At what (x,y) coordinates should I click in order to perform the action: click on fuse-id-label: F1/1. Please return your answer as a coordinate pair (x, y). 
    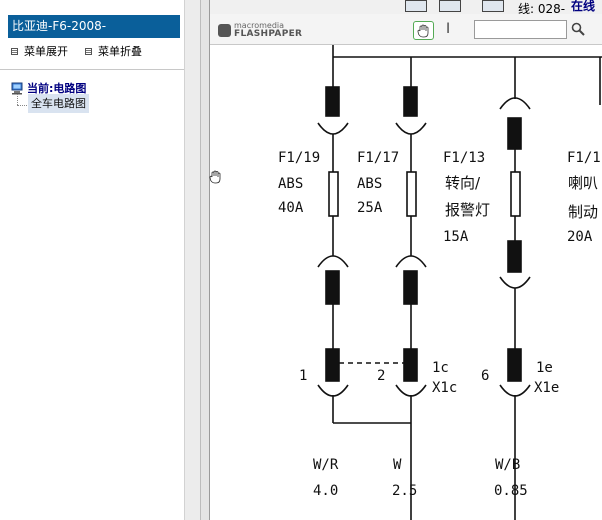
    Looking at the image, I should click on (584, 158).